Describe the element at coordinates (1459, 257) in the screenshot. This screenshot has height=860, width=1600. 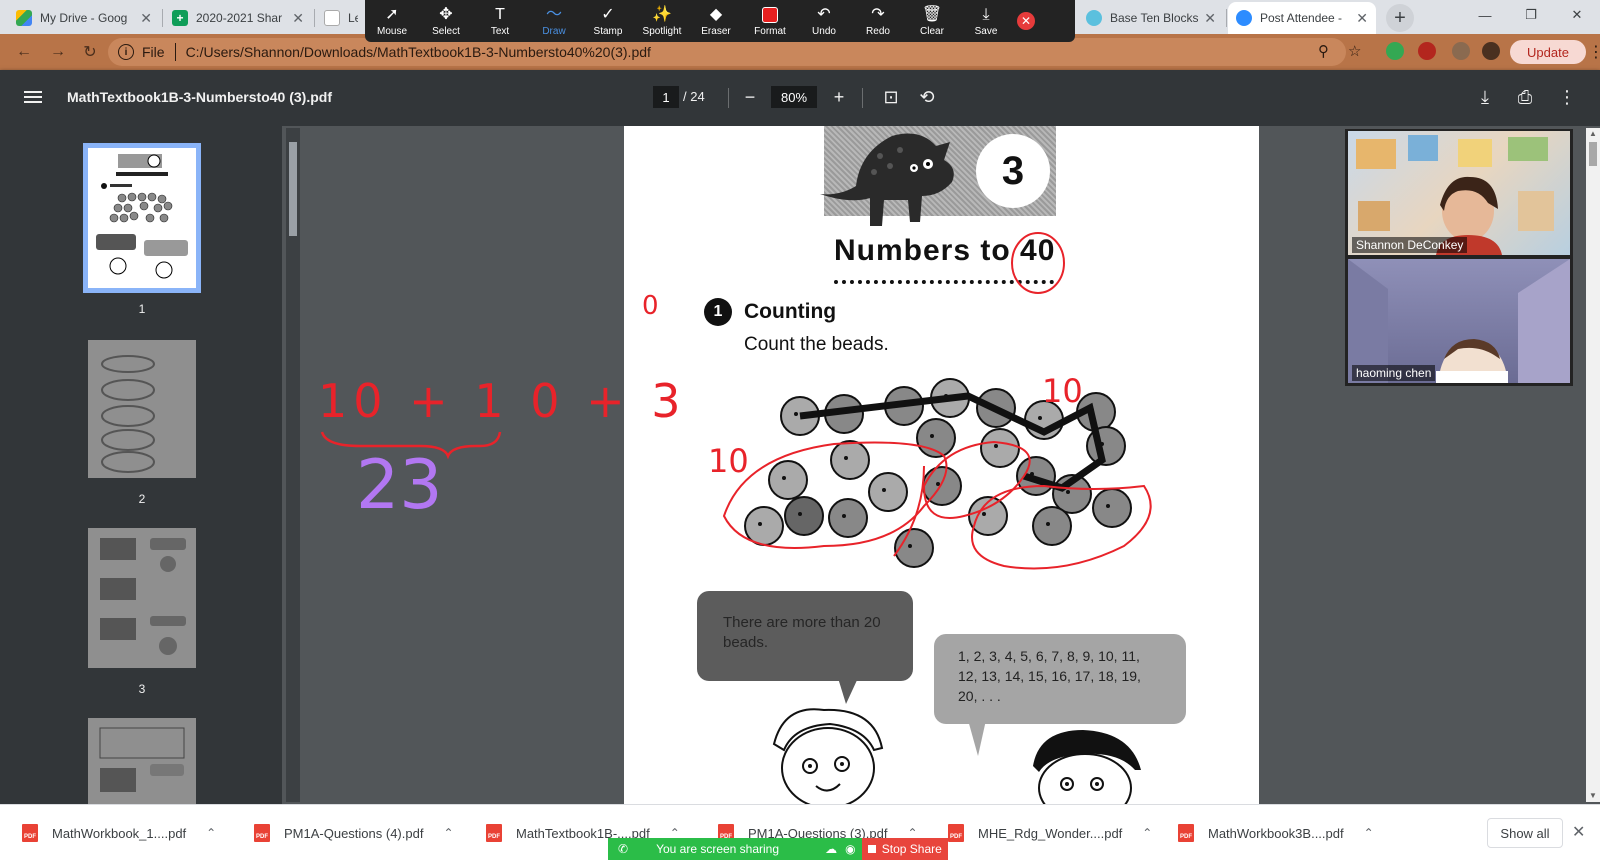
I see `video-gallery: Shannon DeConkey haoming chen` at that location.